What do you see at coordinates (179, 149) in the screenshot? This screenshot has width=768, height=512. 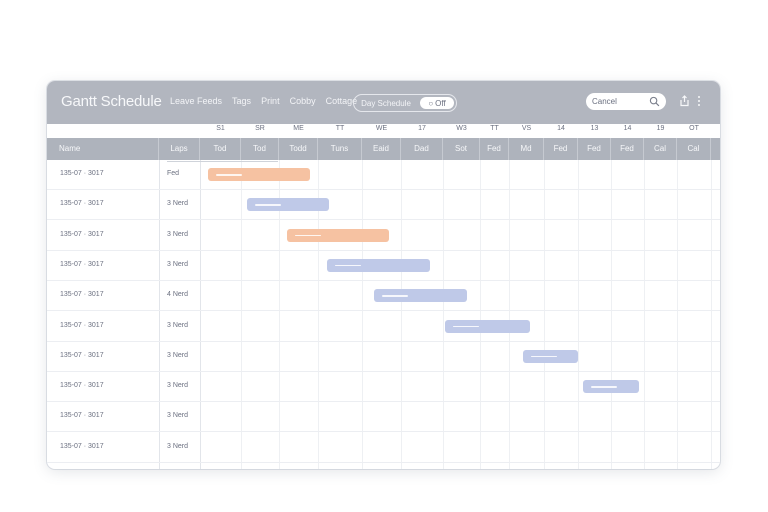 I see `column-header-duration: Laps` at bounding box center [179, 149].